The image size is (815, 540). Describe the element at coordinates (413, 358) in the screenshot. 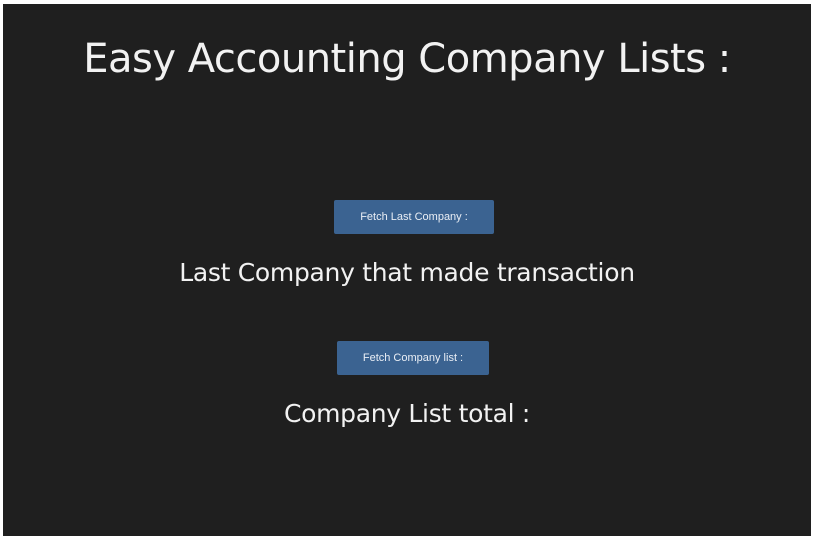

I see `fetch-company-list-button: Fetch Company list :` at that location.